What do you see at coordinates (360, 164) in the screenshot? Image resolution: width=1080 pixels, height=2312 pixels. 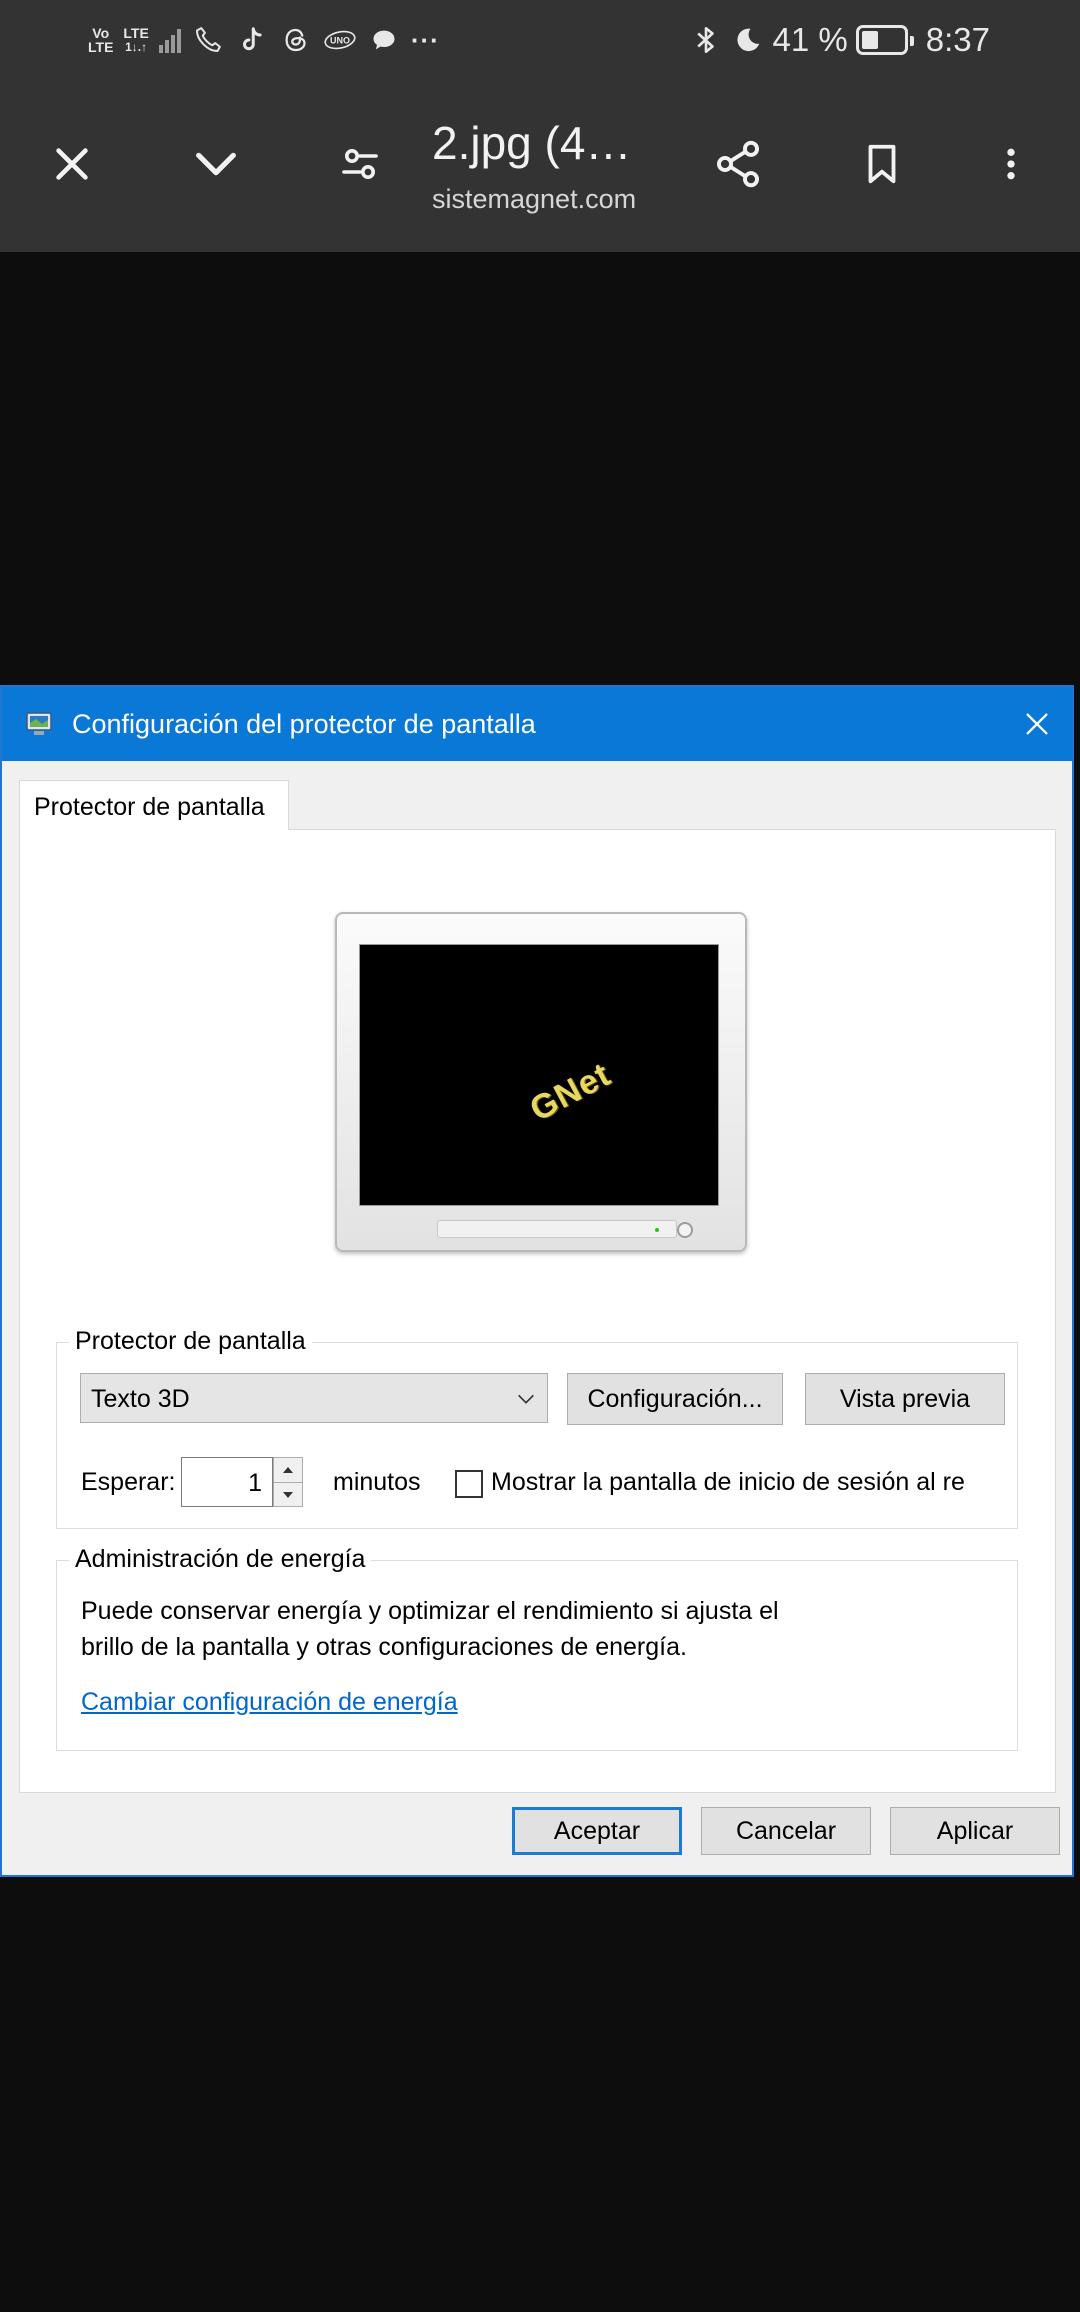 I see `page-settings-icon` at bounding box center [360, 164].